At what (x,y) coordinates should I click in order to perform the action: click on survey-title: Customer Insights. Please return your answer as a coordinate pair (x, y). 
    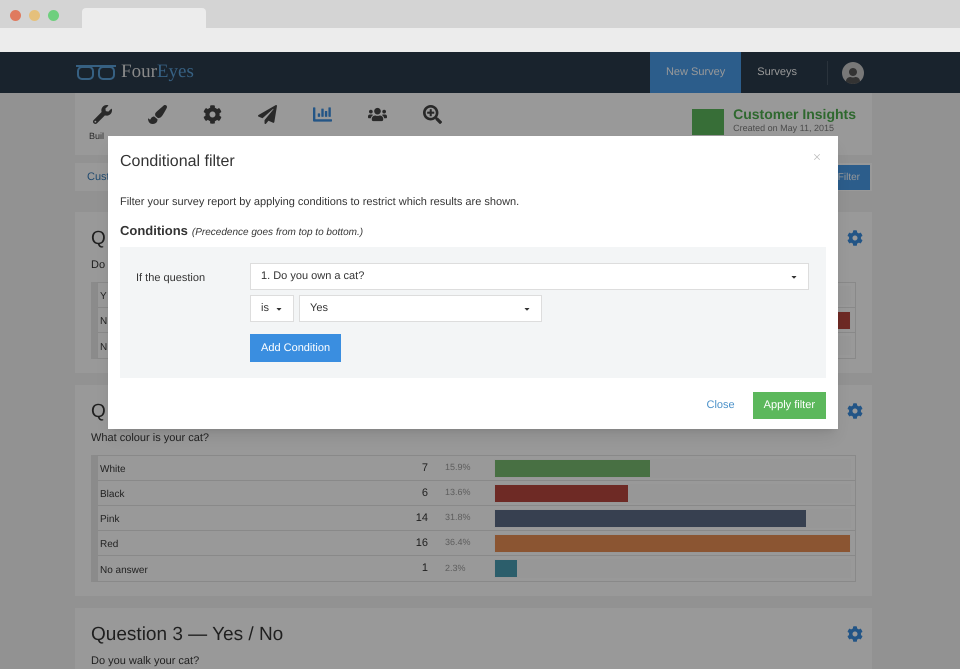
    Looking at the image, I should click on (794, 114).